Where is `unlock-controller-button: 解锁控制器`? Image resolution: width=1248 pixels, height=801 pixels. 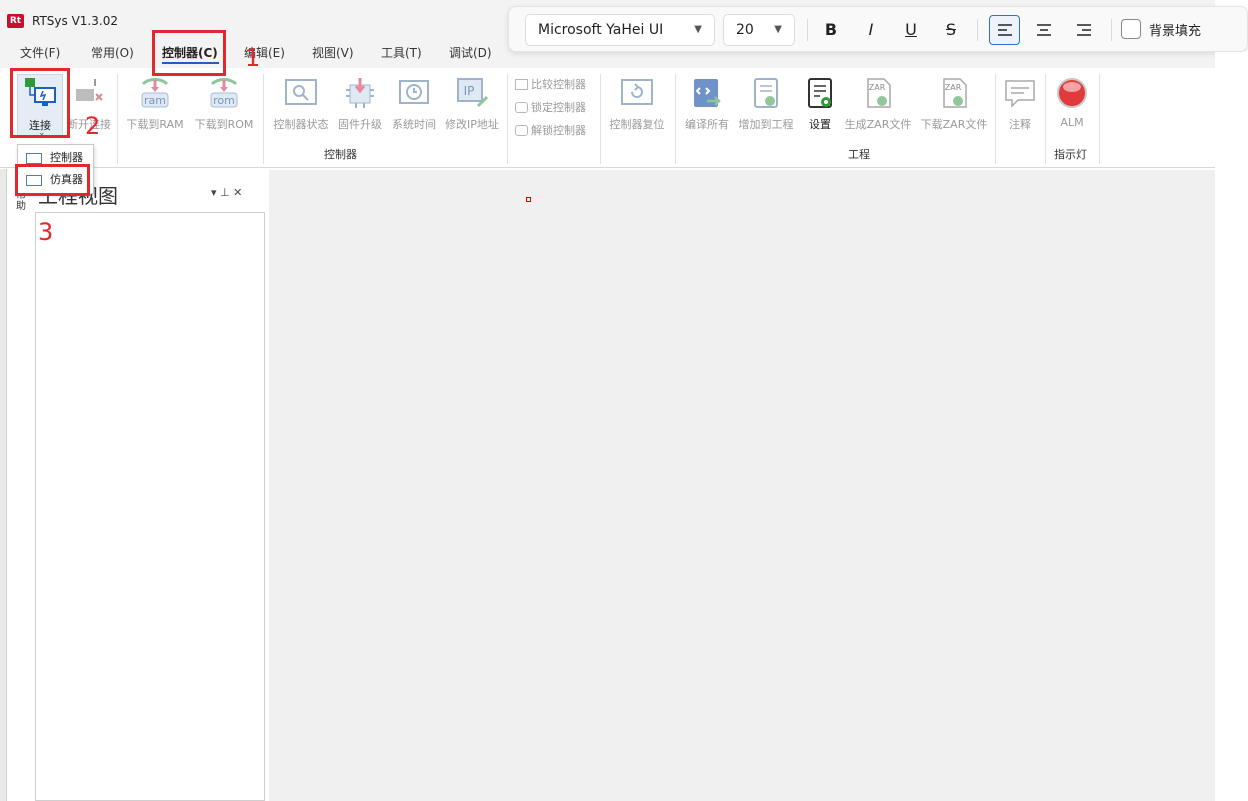
unlock-controller-button: 解锁控制器 is located at coordinates (550, 130).